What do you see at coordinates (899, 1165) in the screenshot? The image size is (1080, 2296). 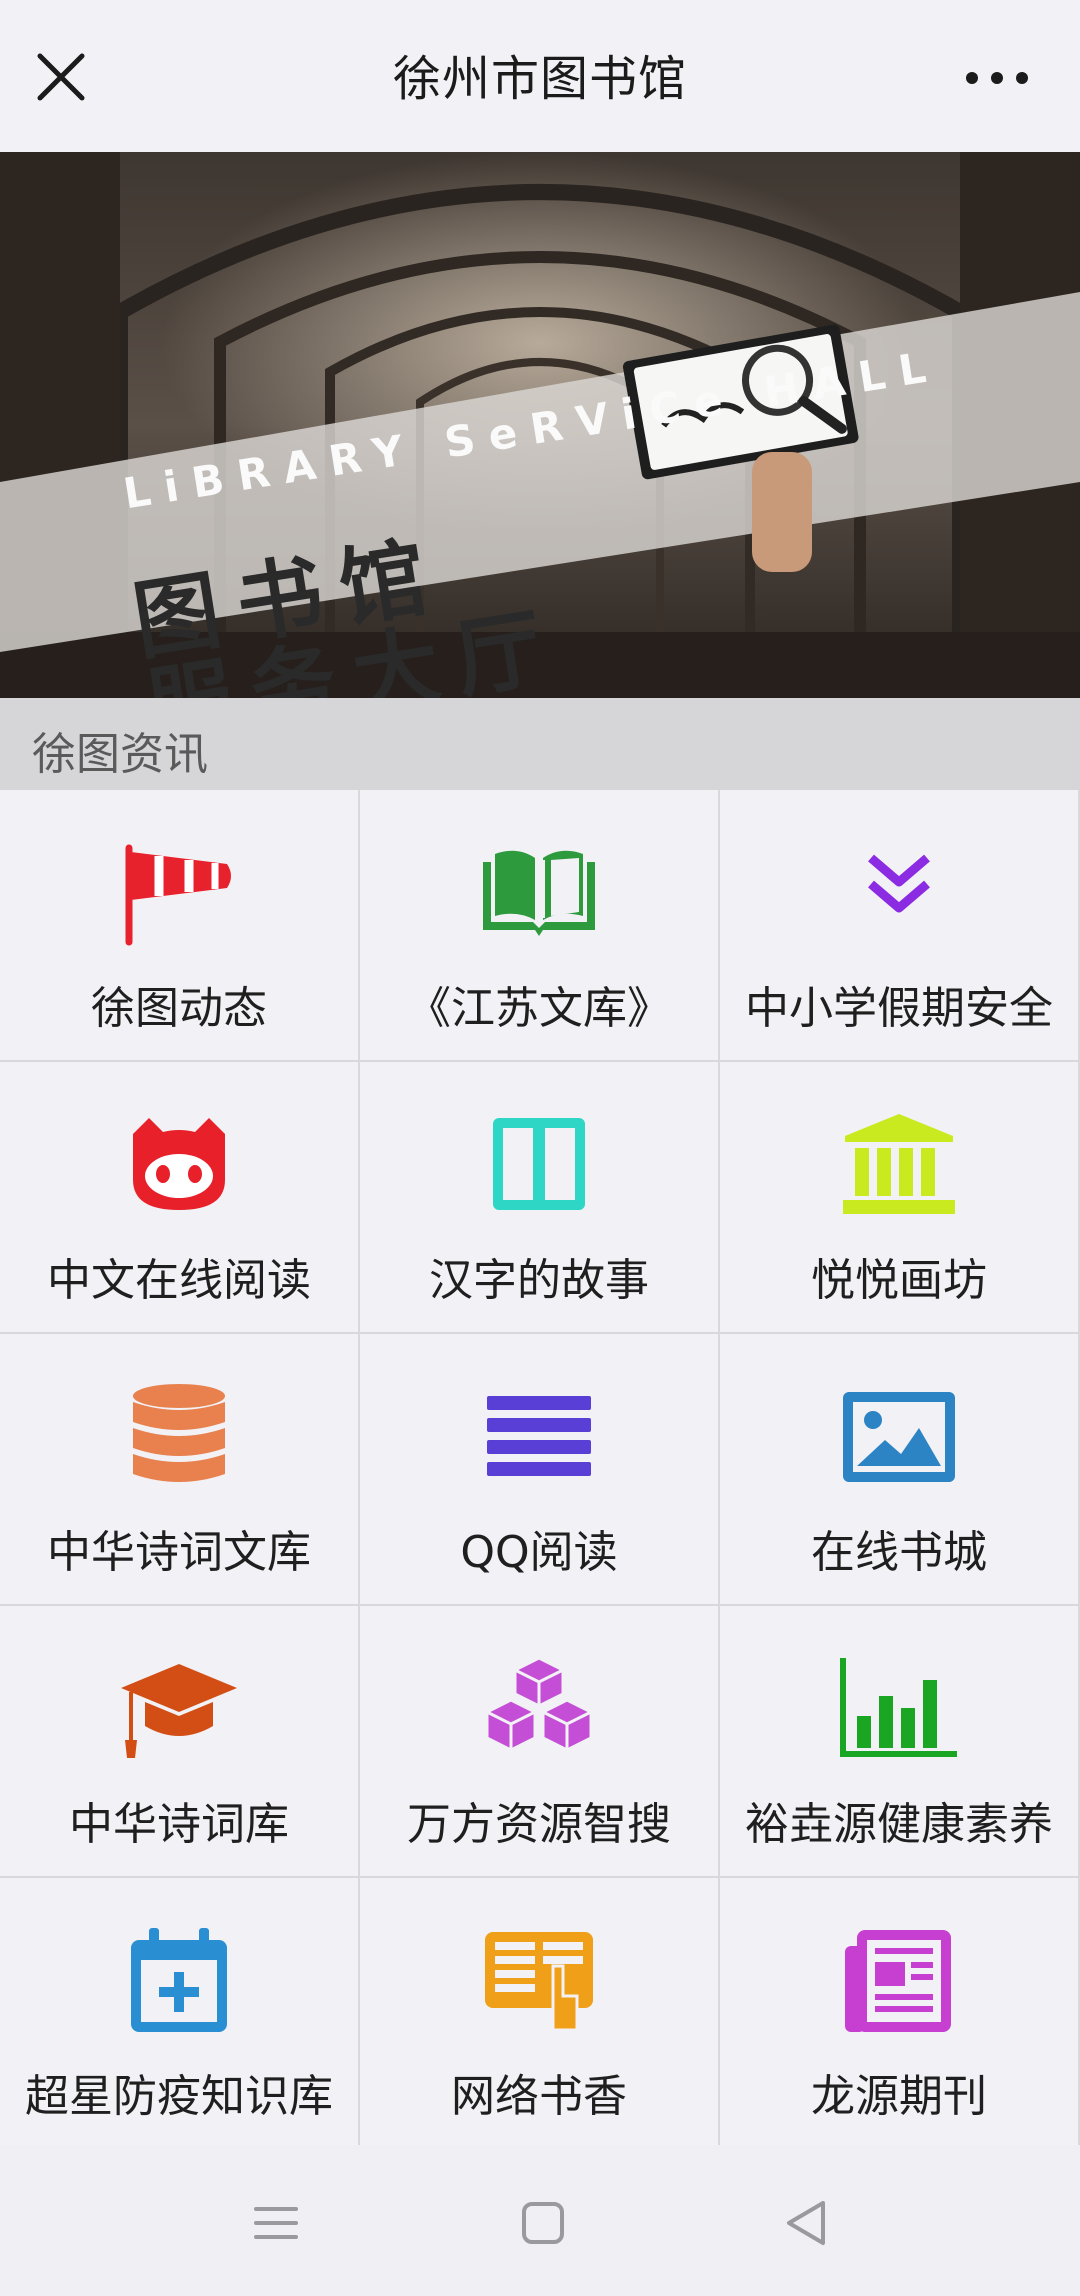 I see `bank-icon` at bounding box center [899, 1165].